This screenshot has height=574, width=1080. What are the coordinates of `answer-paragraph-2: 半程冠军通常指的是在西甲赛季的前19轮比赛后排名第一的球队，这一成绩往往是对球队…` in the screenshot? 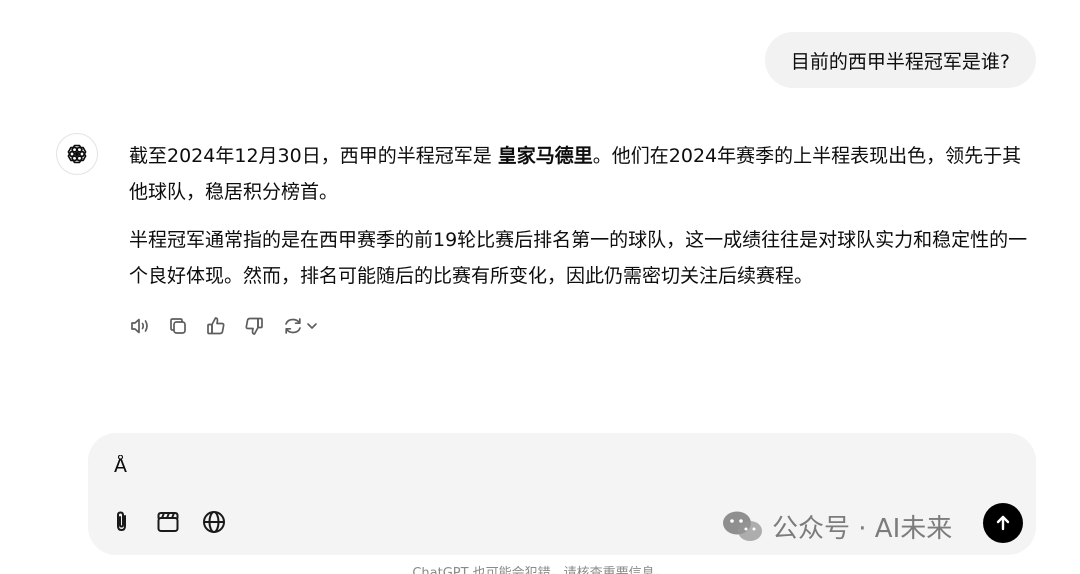 It's located at (578, 258).